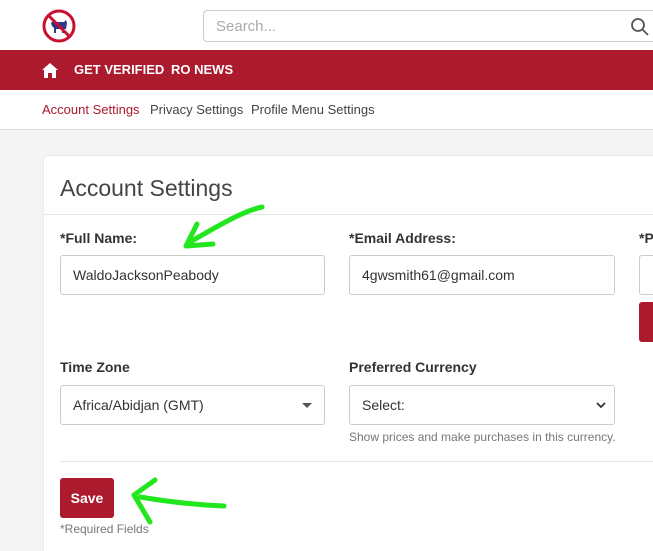 This screenshot has height=551, width=653. I want to click on time-zone-select: Africa/Abidjan (GMT), so click(192, 405).